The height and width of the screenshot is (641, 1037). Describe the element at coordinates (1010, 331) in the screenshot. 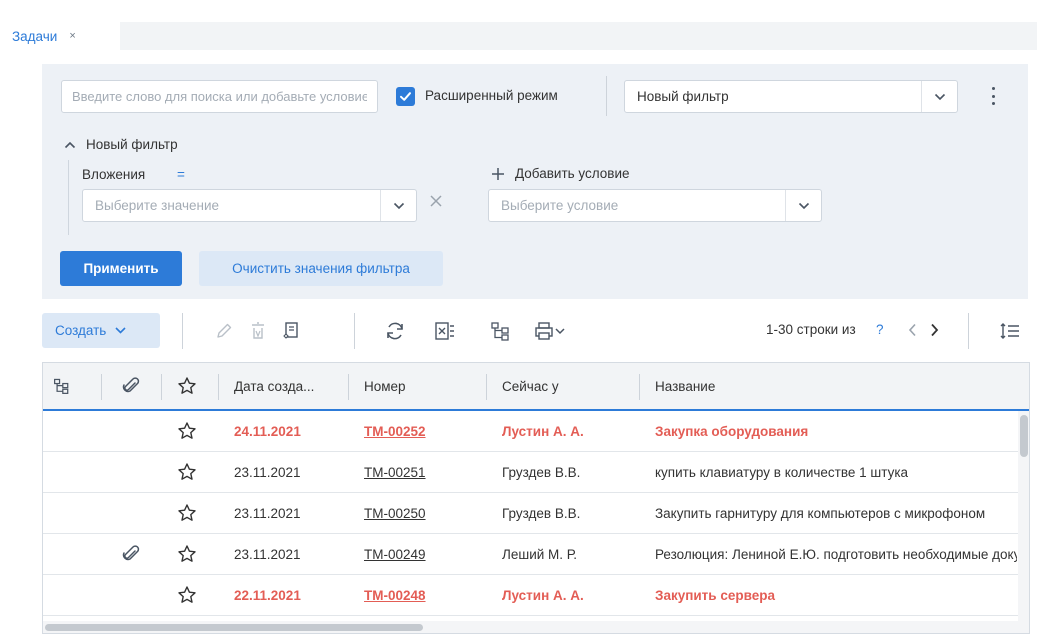

I see `row-height-icon` at that location.